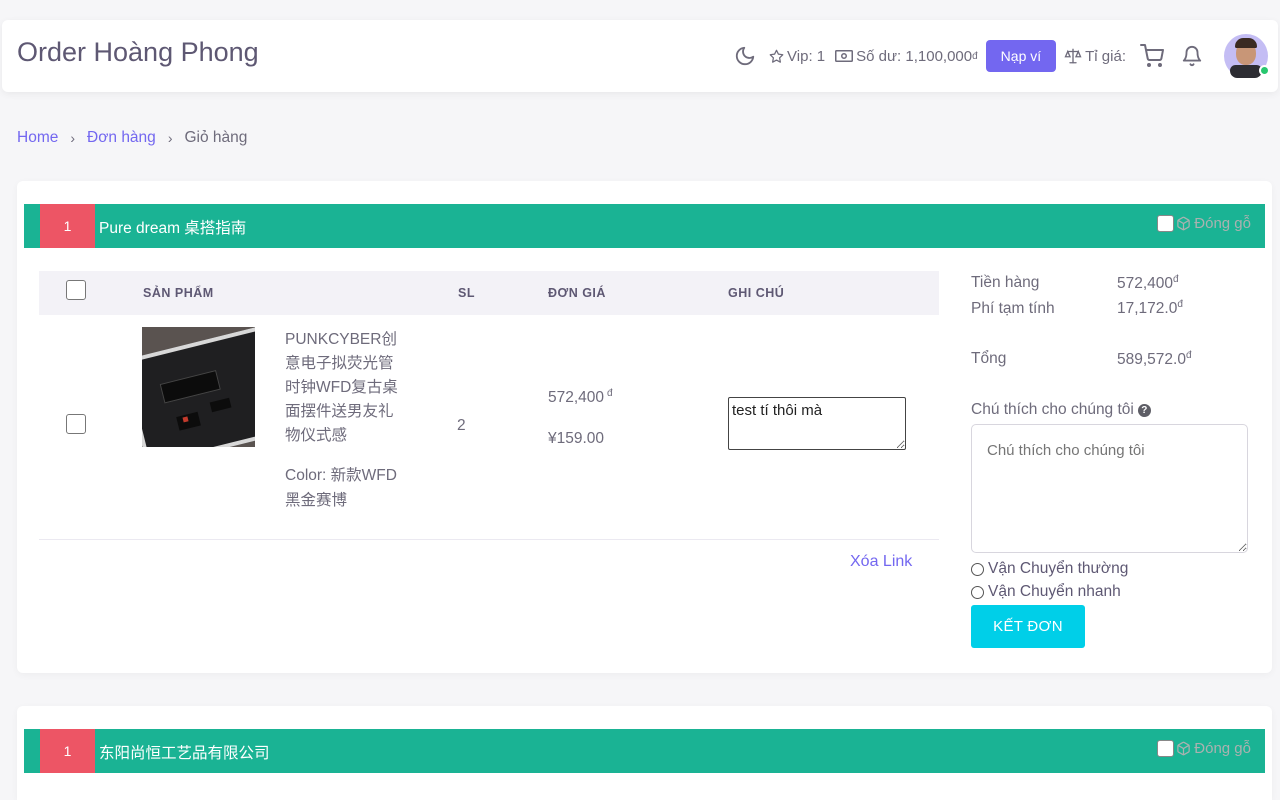 The width and height of the screenshot is (1280, 800). What do you see at coordinates (1028, 626) in the screenshot?
I see `checkout-button: KẾT ĐƠN` at bounding box center [1028, 626].